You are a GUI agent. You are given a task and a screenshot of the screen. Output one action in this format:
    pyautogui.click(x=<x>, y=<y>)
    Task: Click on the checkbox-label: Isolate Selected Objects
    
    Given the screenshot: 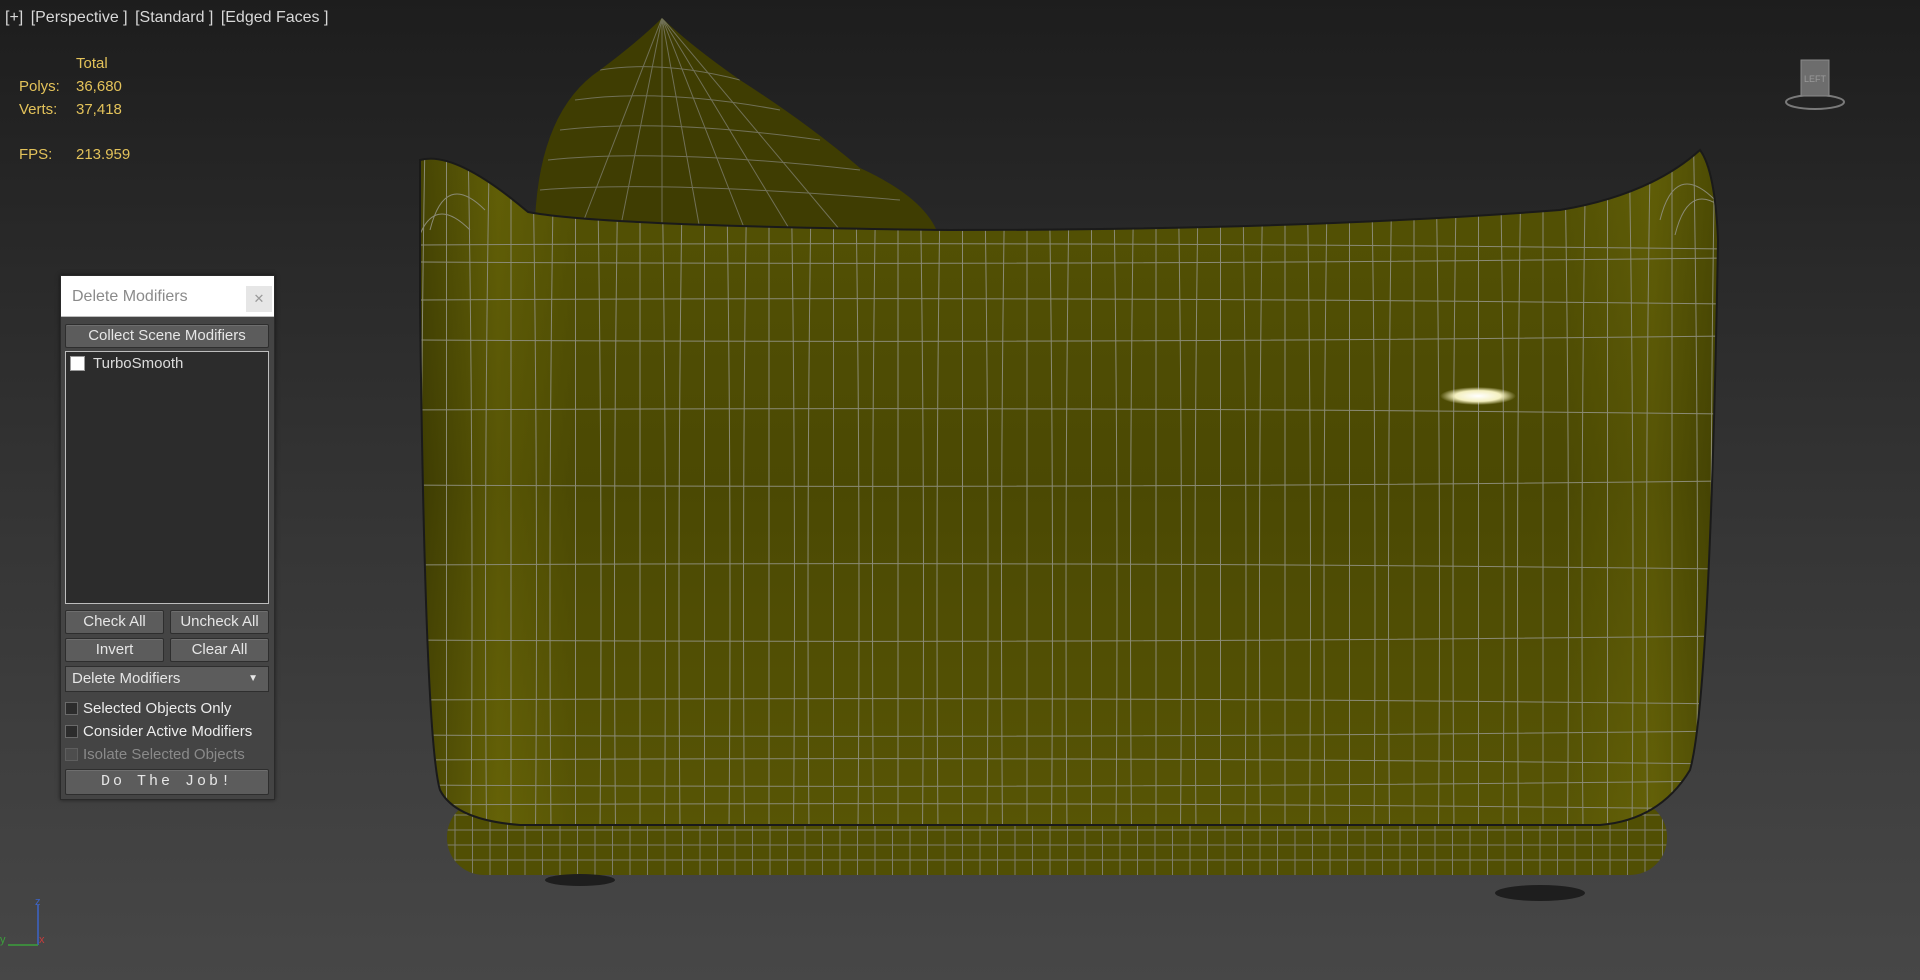 What is the action you would take?
    pyautogui.click(x=164, y=754)
    